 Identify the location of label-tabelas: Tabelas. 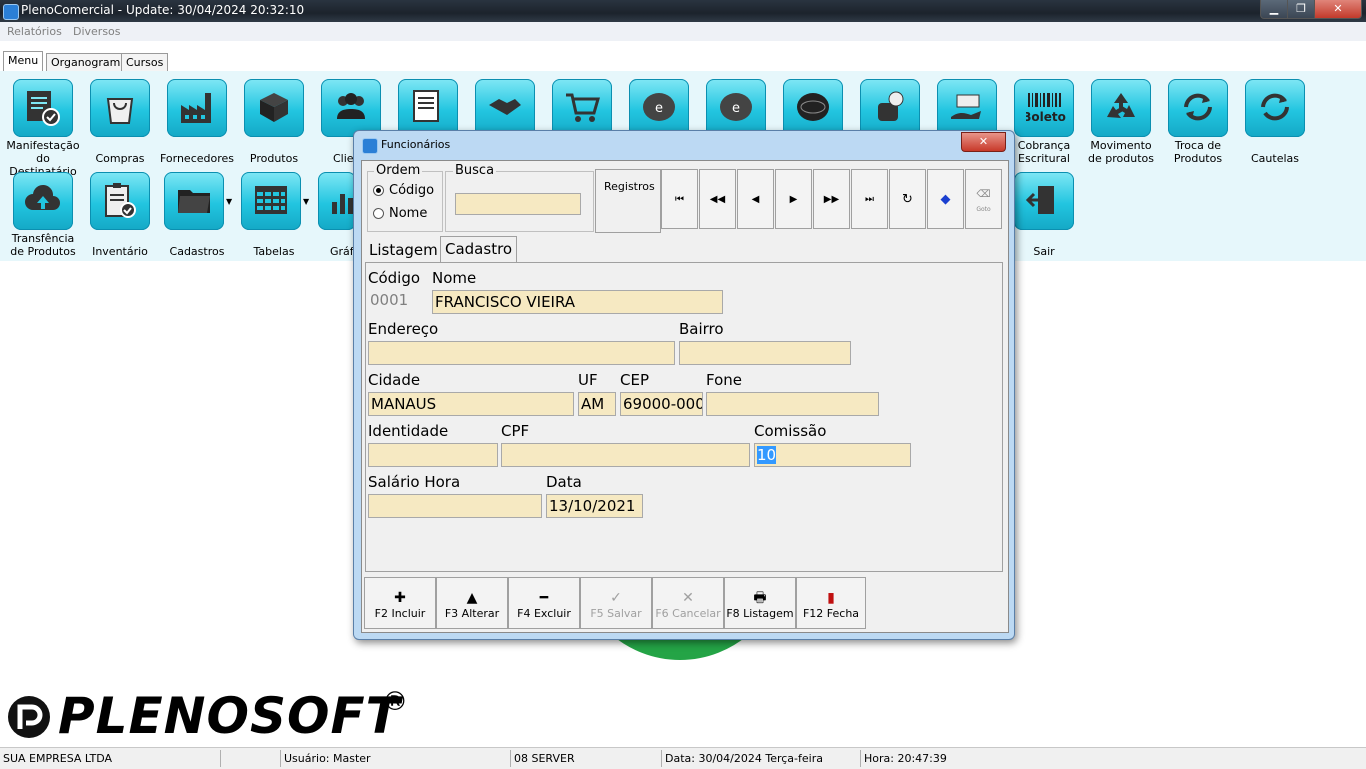
(274, 251).